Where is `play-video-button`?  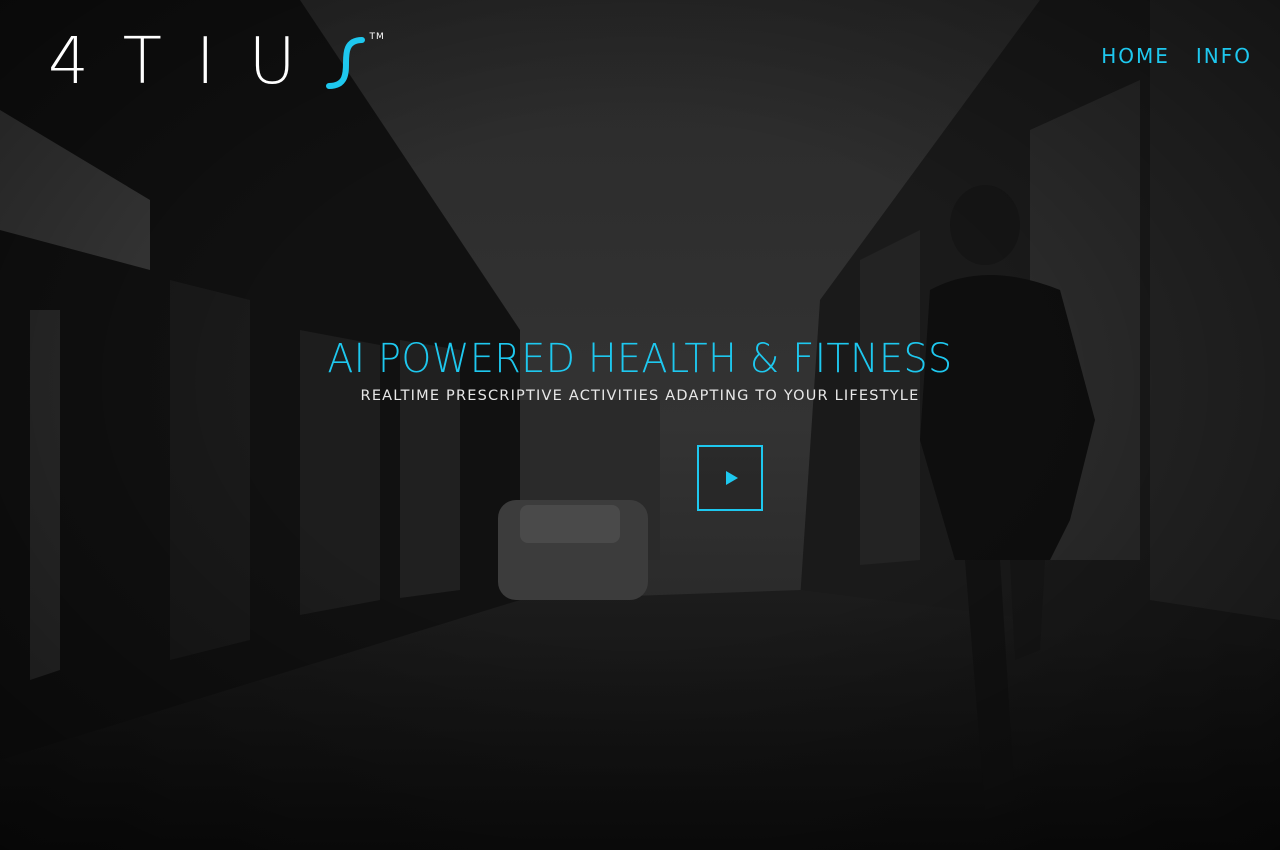
play-video-button is located at coordinates (730, 478).